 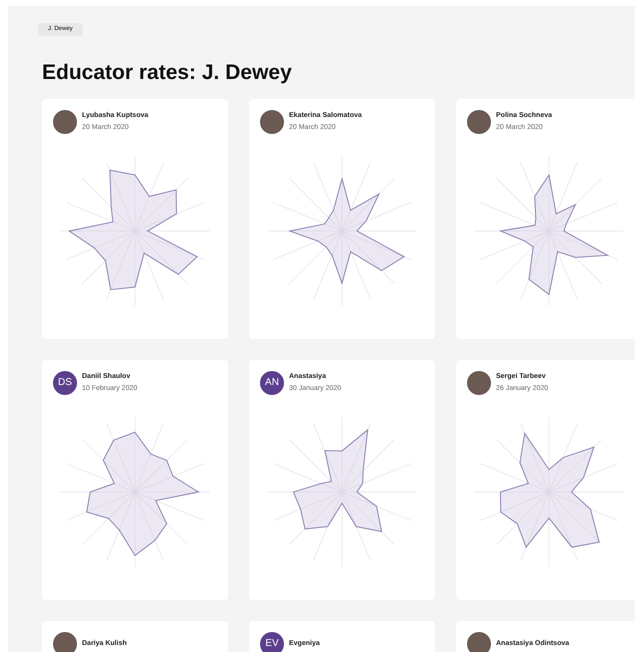 I want to click on avatar-initials: DS, so click(x=65, y=382).